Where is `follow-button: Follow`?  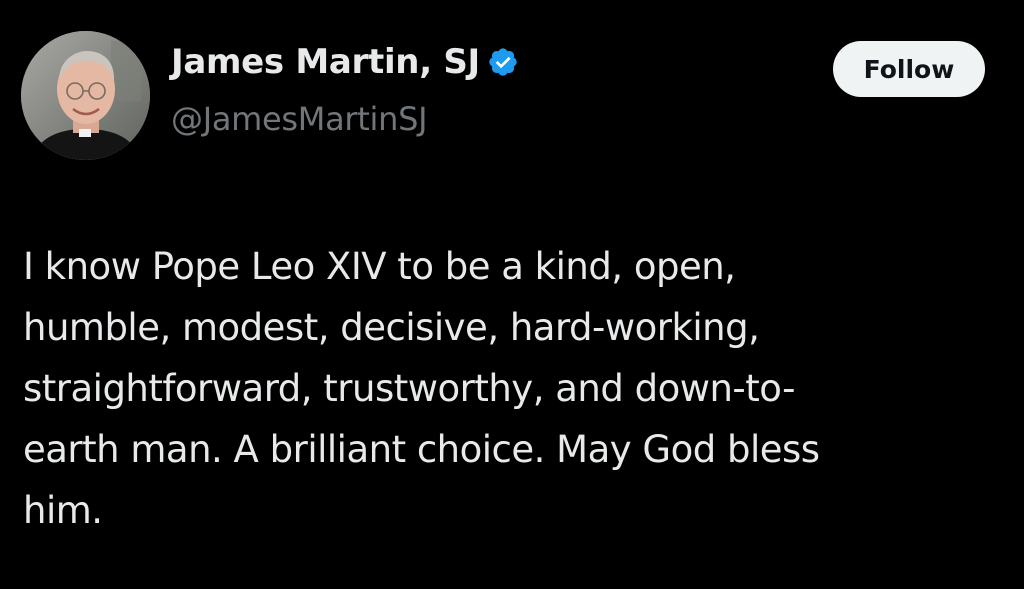 follow-button: Follow is located at coordinates (909, 69).